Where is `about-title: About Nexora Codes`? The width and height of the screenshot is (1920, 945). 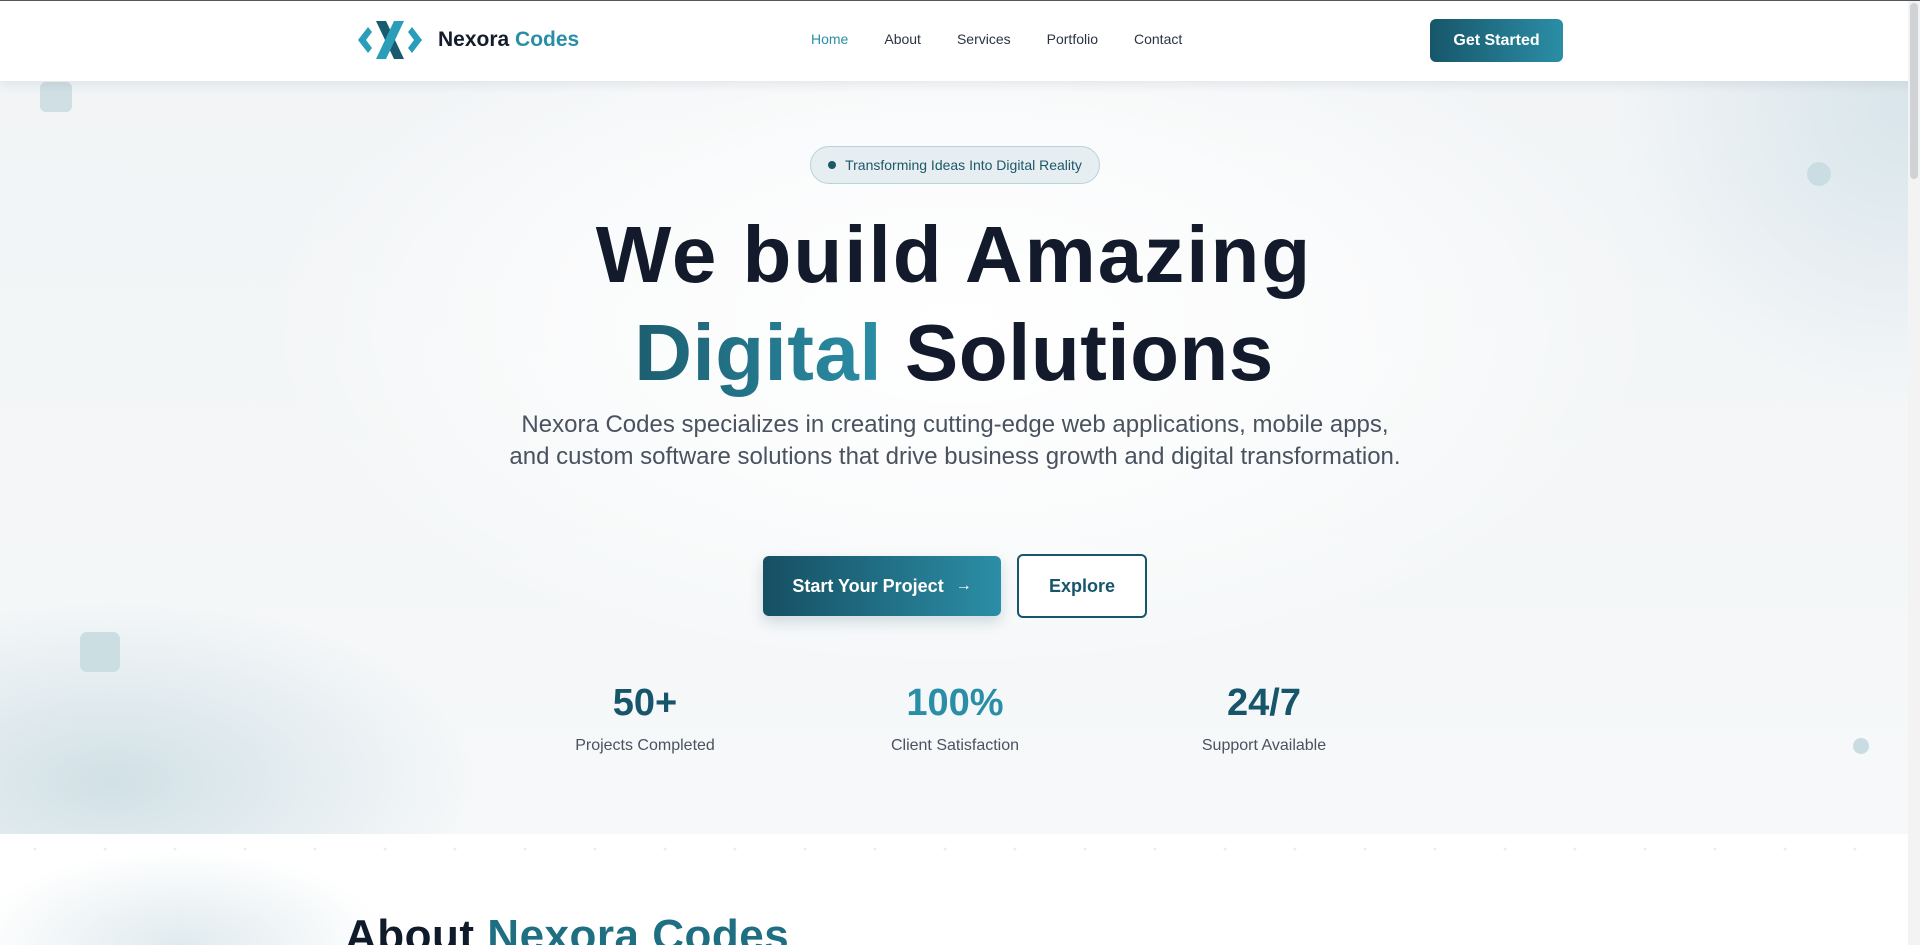
about-title: About Nexora Codes is located at coordinates (567, 928).